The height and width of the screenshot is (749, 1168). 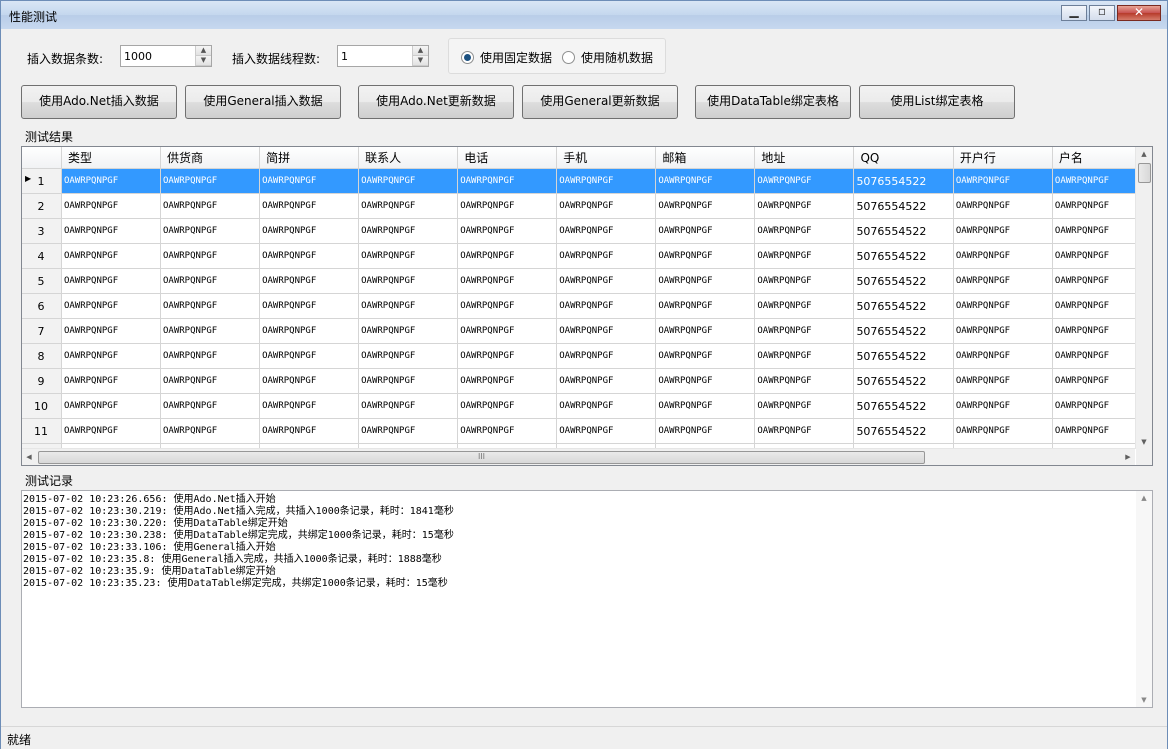 What do you see at coordinates (203, 61) in the screenshot?
I see `spin-down-icon: ▼` at bounding box center [203, 61].